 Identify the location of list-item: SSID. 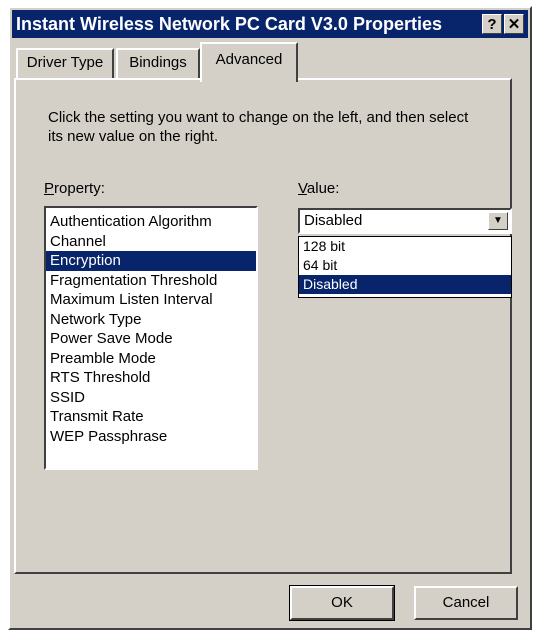
(151, 398).